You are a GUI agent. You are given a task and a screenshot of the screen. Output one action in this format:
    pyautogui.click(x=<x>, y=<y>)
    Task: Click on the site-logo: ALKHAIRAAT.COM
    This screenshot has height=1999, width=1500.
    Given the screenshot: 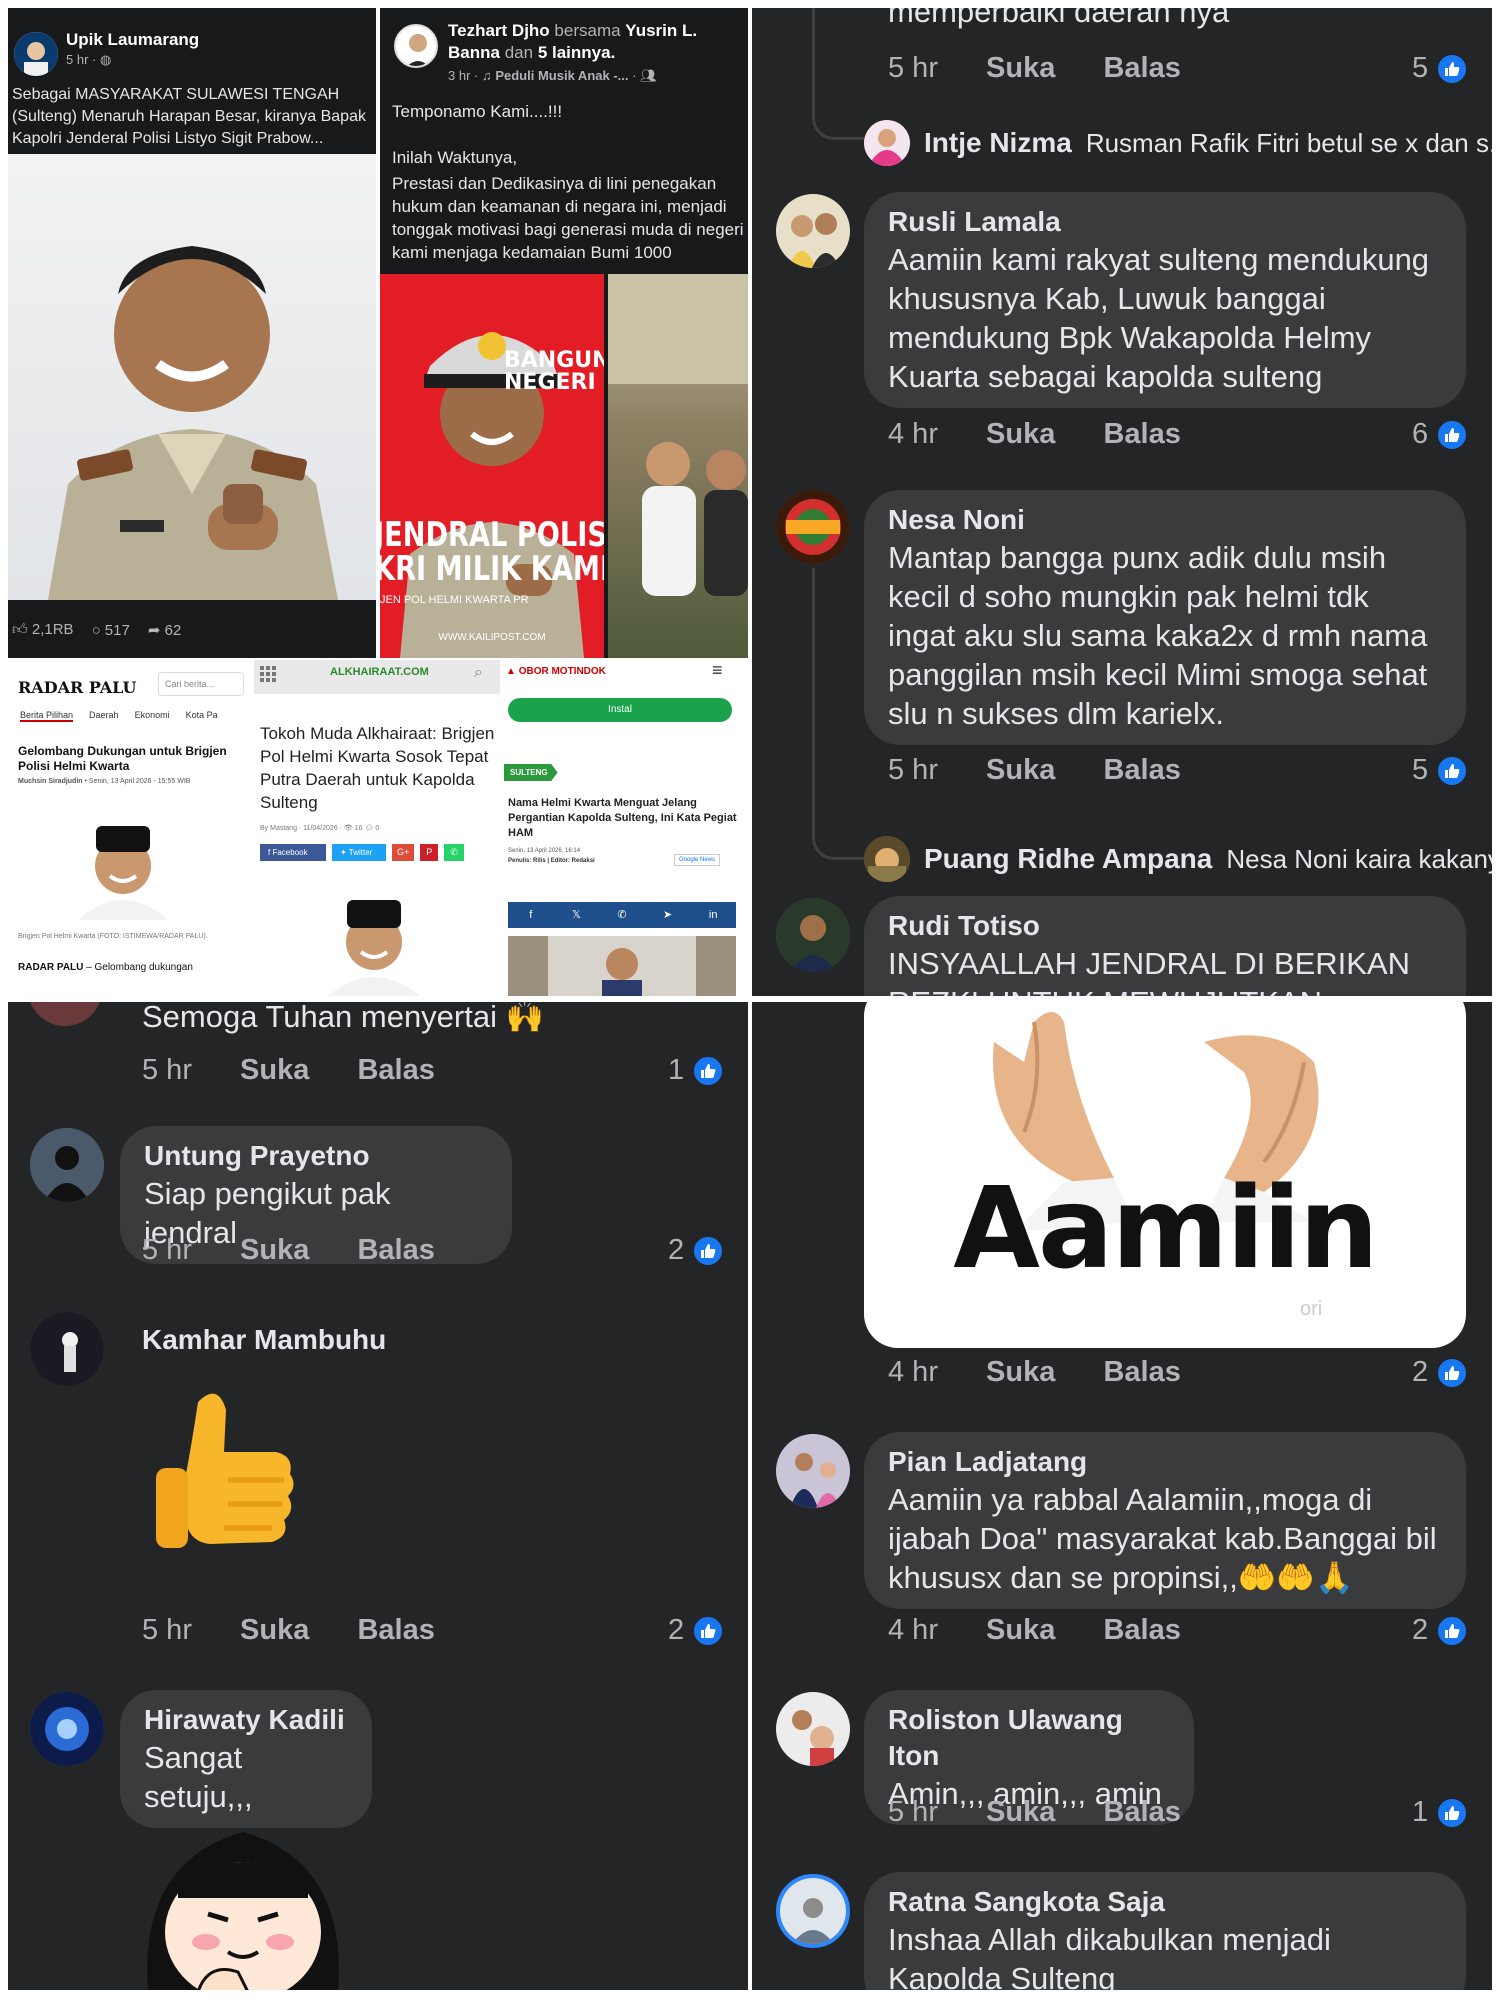 What is the action you would take?
    pyautogui.click(x=379, y=672)
    